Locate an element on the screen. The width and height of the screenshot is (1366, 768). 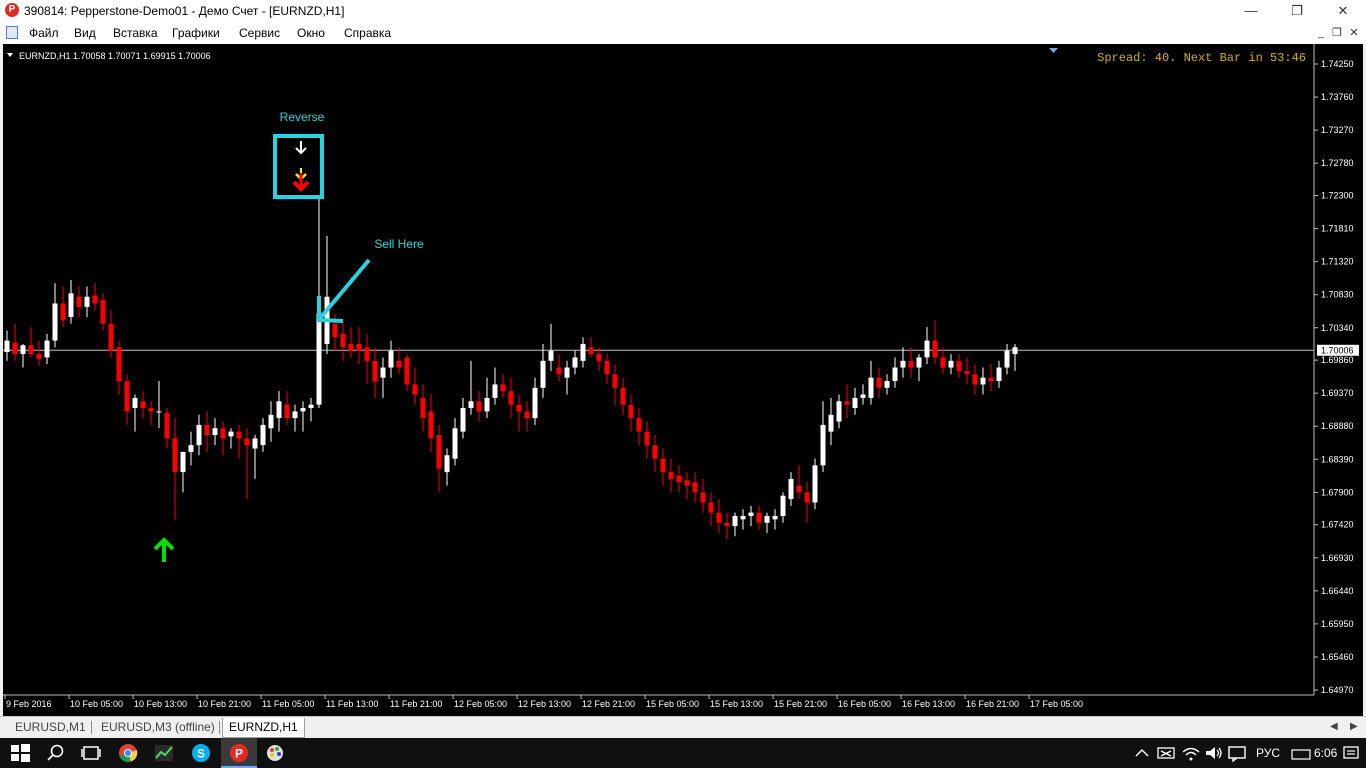
price-tick-label: 1.69370 is located at coordinates (1337, 393).